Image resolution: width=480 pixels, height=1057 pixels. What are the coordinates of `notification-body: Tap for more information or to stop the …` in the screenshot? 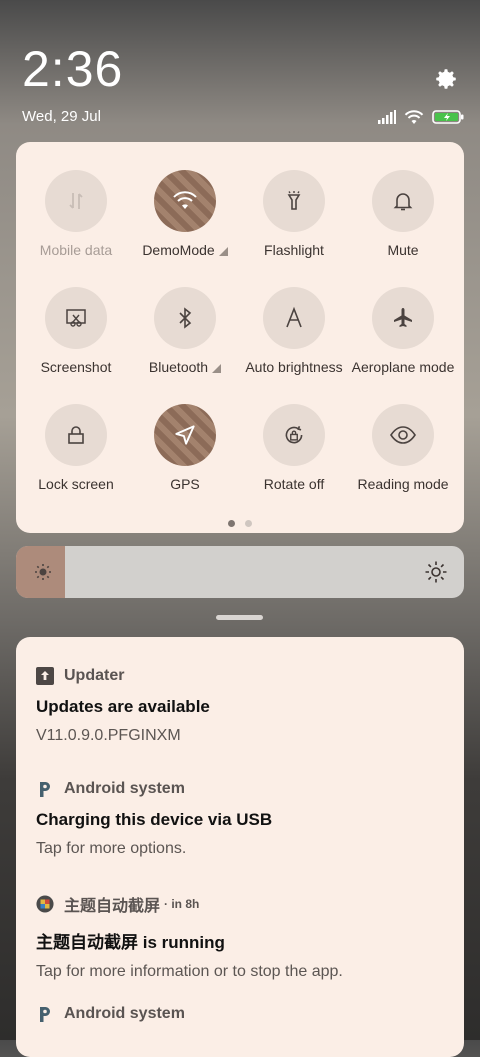 It's located at (189, 971).